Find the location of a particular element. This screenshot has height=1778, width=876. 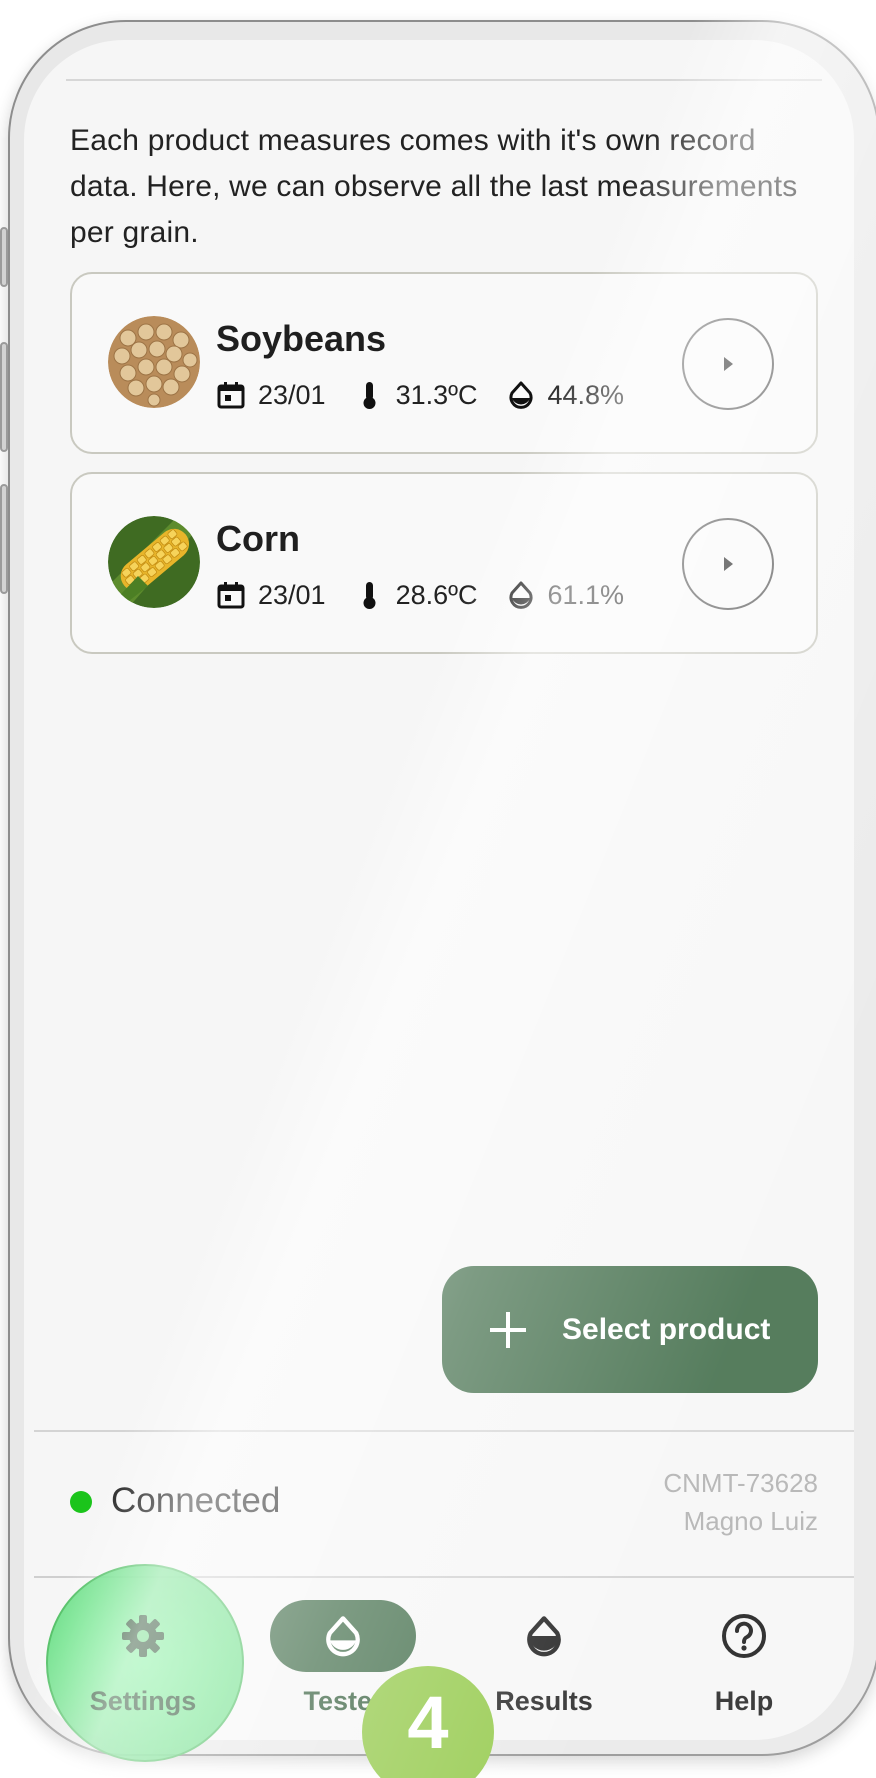

nav-help: Help is located at coordinates (744, 1670).